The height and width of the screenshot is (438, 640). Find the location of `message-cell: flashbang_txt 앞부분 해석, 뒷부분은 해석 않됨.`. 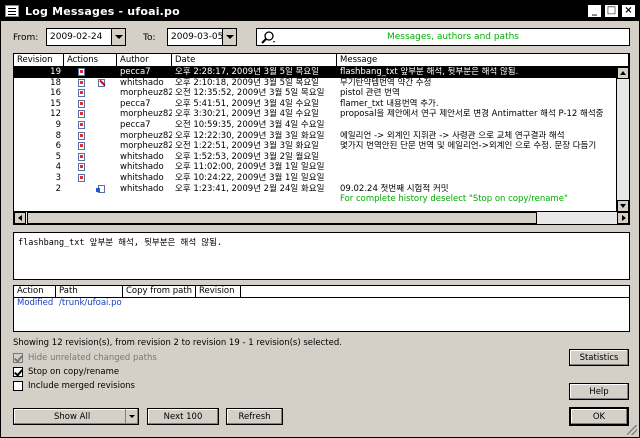

message-cell: flashbang_txt 앞부분 해석, 뒷부분은 해석 않됨. is located at coordinates (429, 72).